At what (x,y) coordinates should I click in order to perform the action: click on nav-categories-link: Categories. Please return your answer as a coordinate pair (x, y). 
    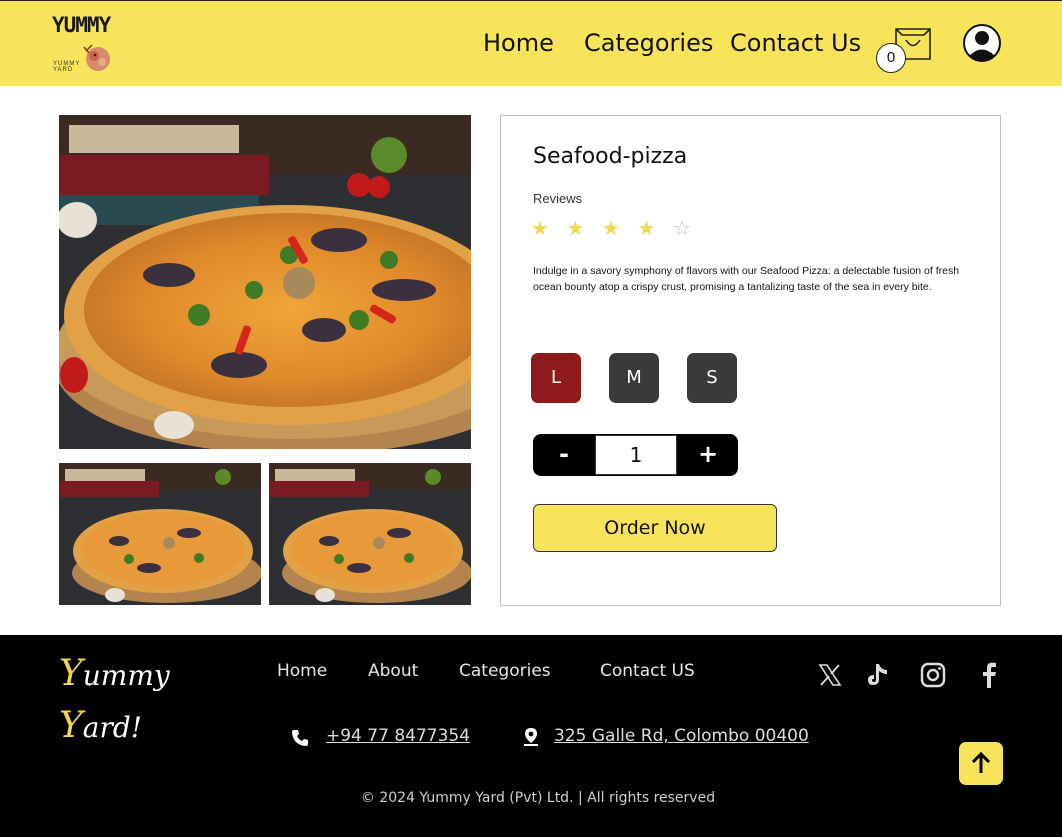
    Looking at the image, I should click on (648, 43).